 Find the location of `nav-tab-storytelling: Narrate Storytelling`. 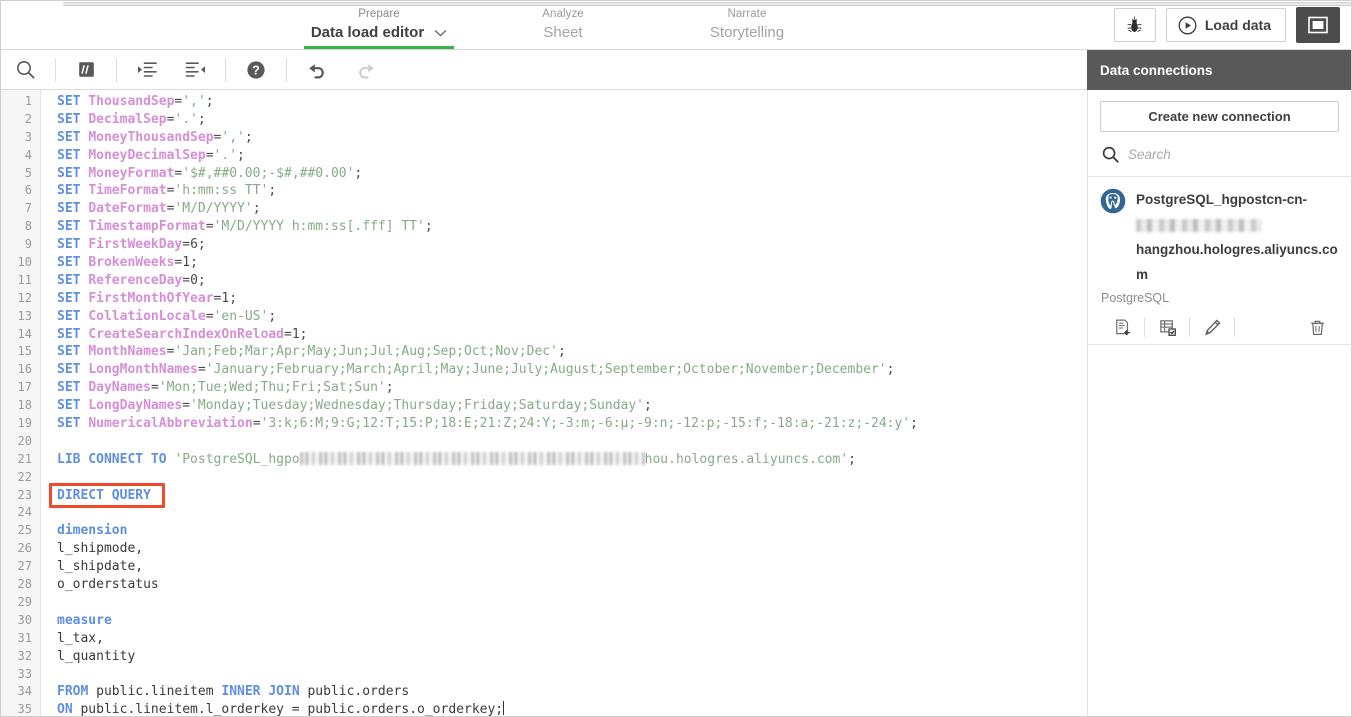

nav-tab-storytelling: Narrate Storytelling is located at coordinates (747, 25).